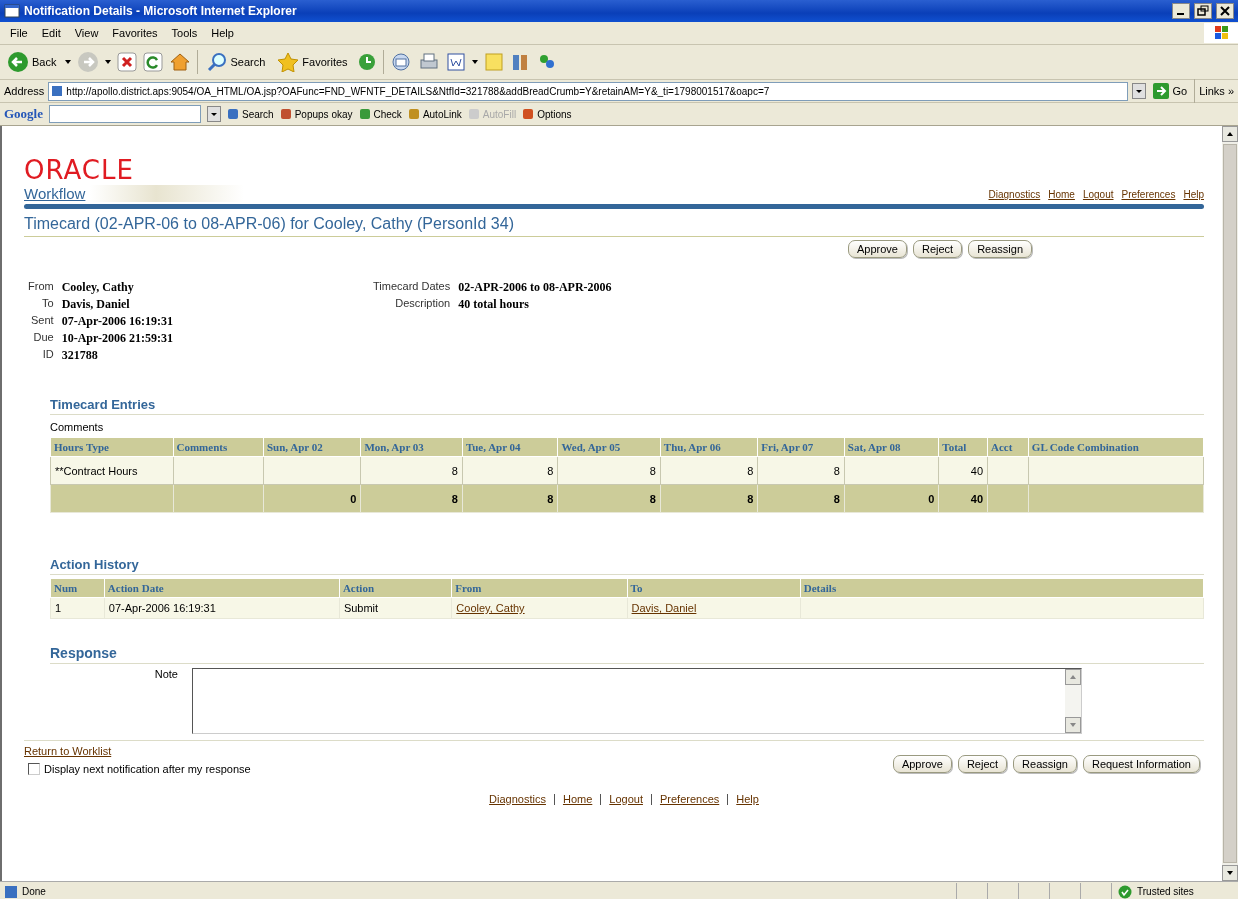 Image resolution: width=1238 pixels, height=899 pixels. Describe the element at coordinates (1098, 194) in the screenshot. I see `global-link: Logout` at that location.